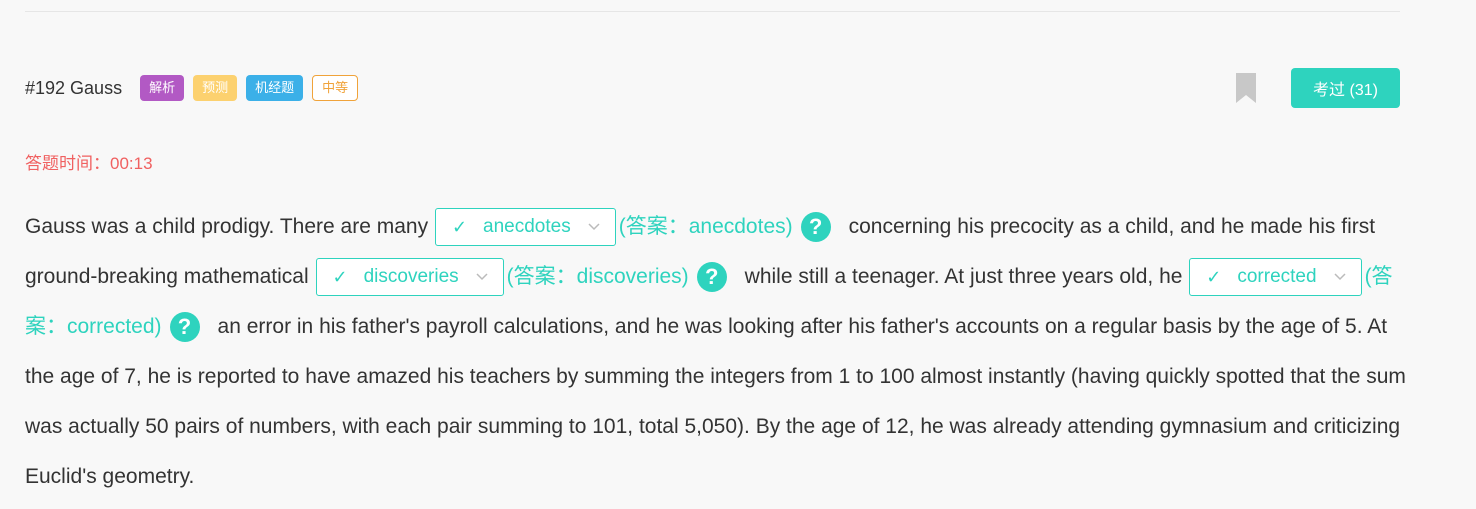 The image size is (1476, 509). What do you see at coordinates (74, 87) in the screenshot?
I see `question-title: #192 Gauss` at bounding box center [74, 87].